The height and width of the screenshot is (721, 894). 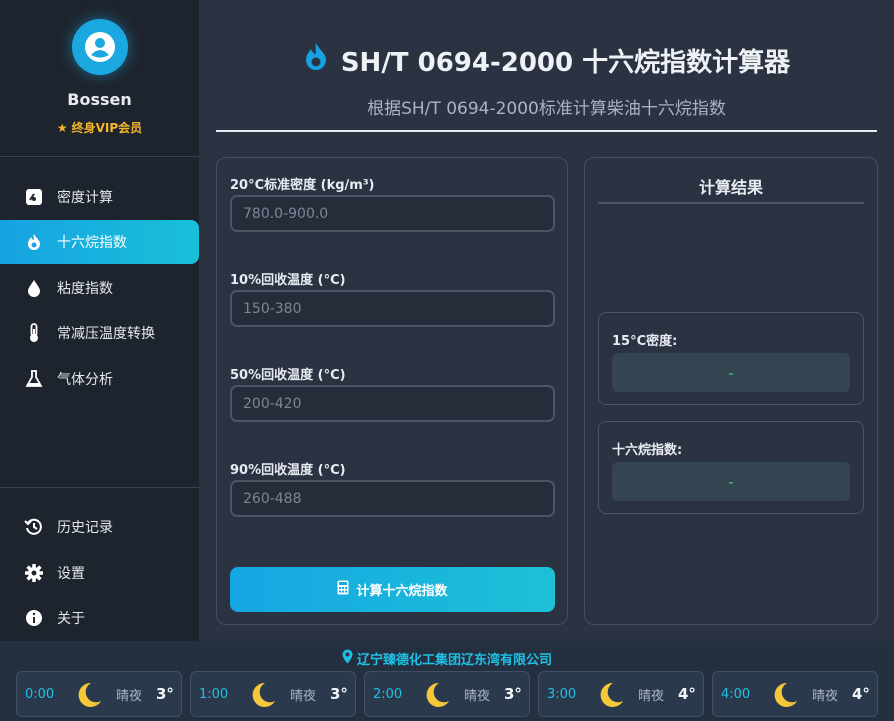 I want to click on forecast-hour: 1:00 晴夜 3°, so click(x=273, y=694).